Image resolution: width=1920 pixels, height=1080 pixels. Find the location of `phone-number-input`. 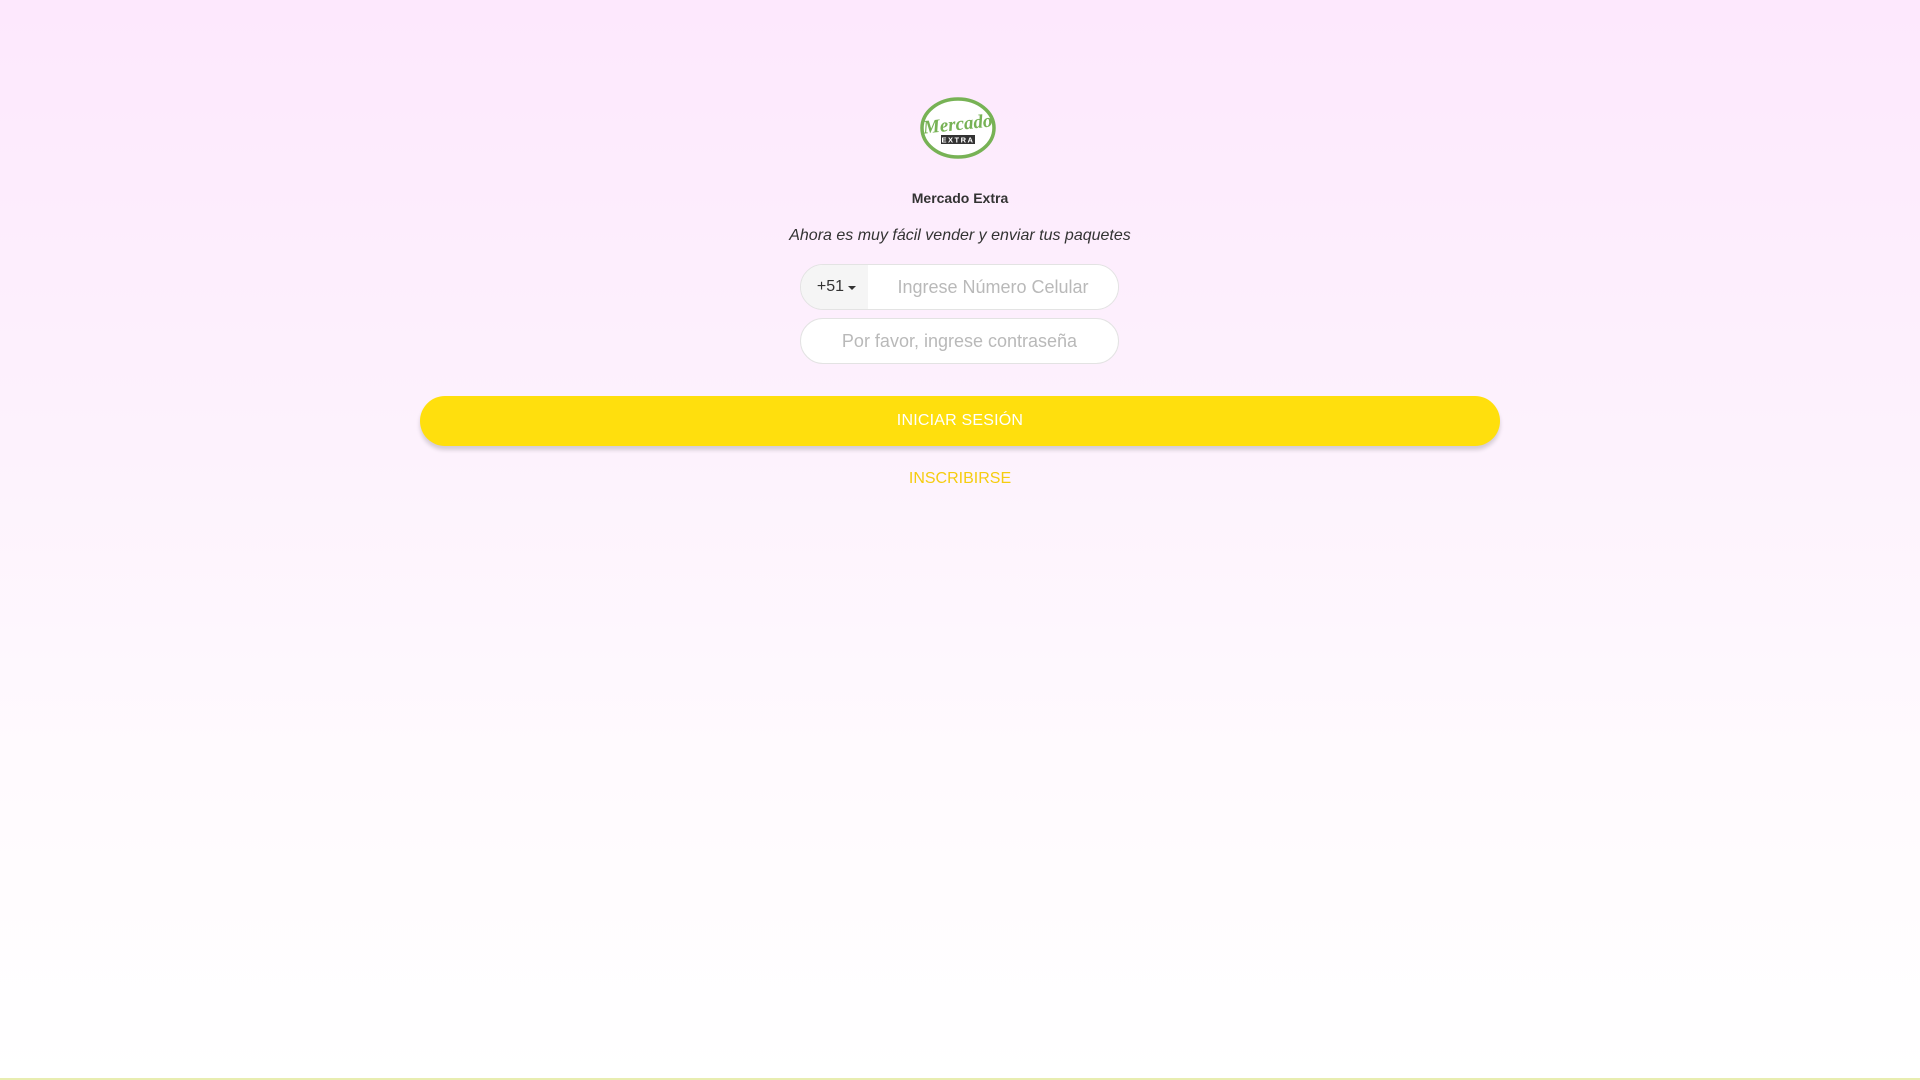

phone-number-input is located at coordinates (993, 287).